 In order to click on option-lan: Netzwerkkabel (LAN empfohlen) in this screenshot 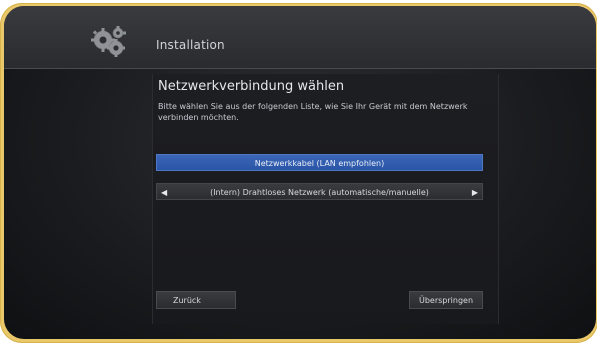, I will do `click(319, 162)`.